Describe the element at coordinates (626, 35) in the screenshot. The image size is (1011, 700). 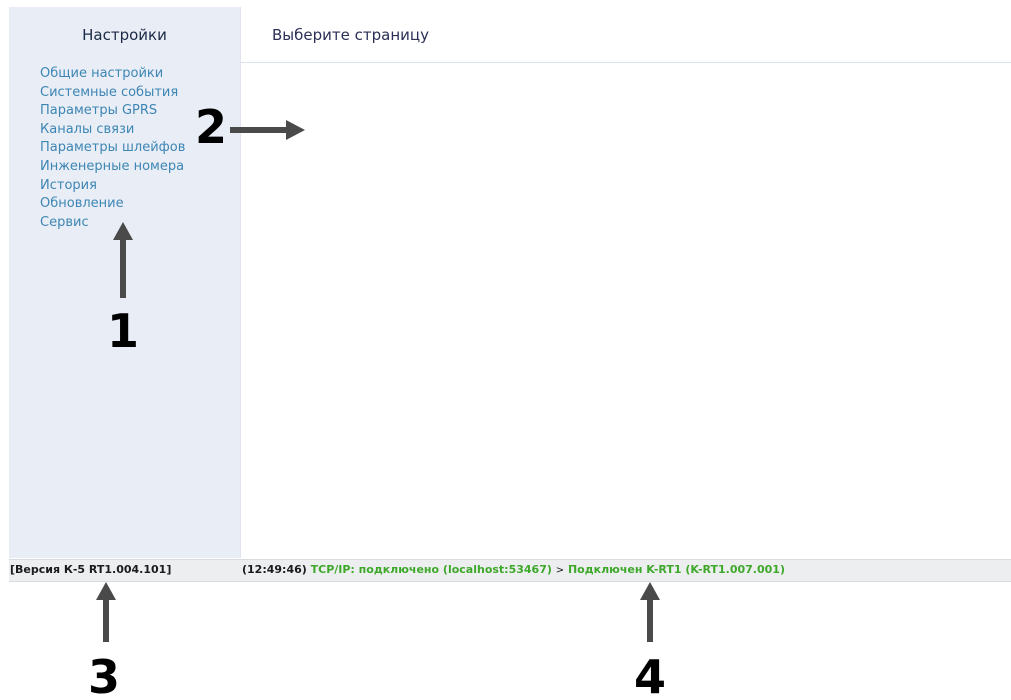
I see `main-header: Выберите страницу` at that location.